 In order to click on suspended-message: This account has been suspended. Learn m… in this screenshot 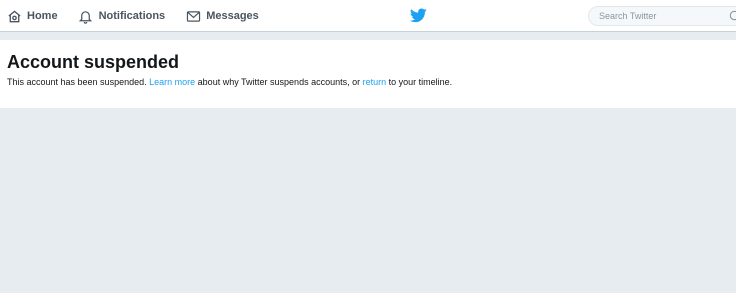, I will do `click(229, 82)`.